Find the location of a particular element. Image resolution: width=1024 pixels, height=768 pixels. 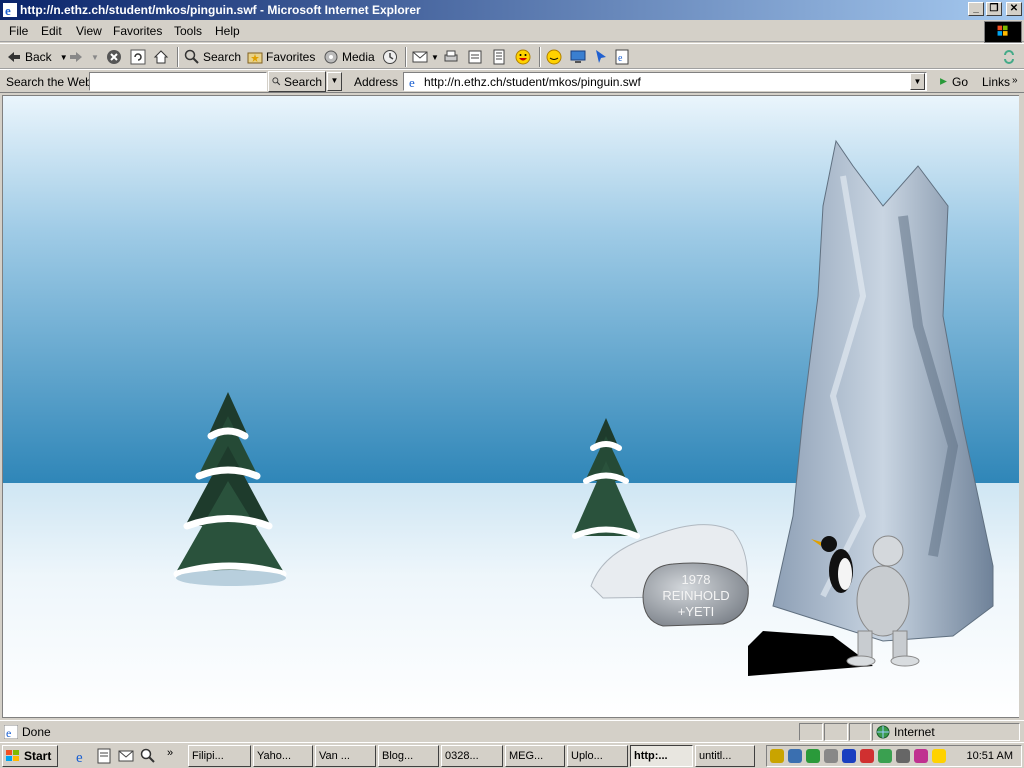

windows-flag-icon is located at coordinates (12, 755).